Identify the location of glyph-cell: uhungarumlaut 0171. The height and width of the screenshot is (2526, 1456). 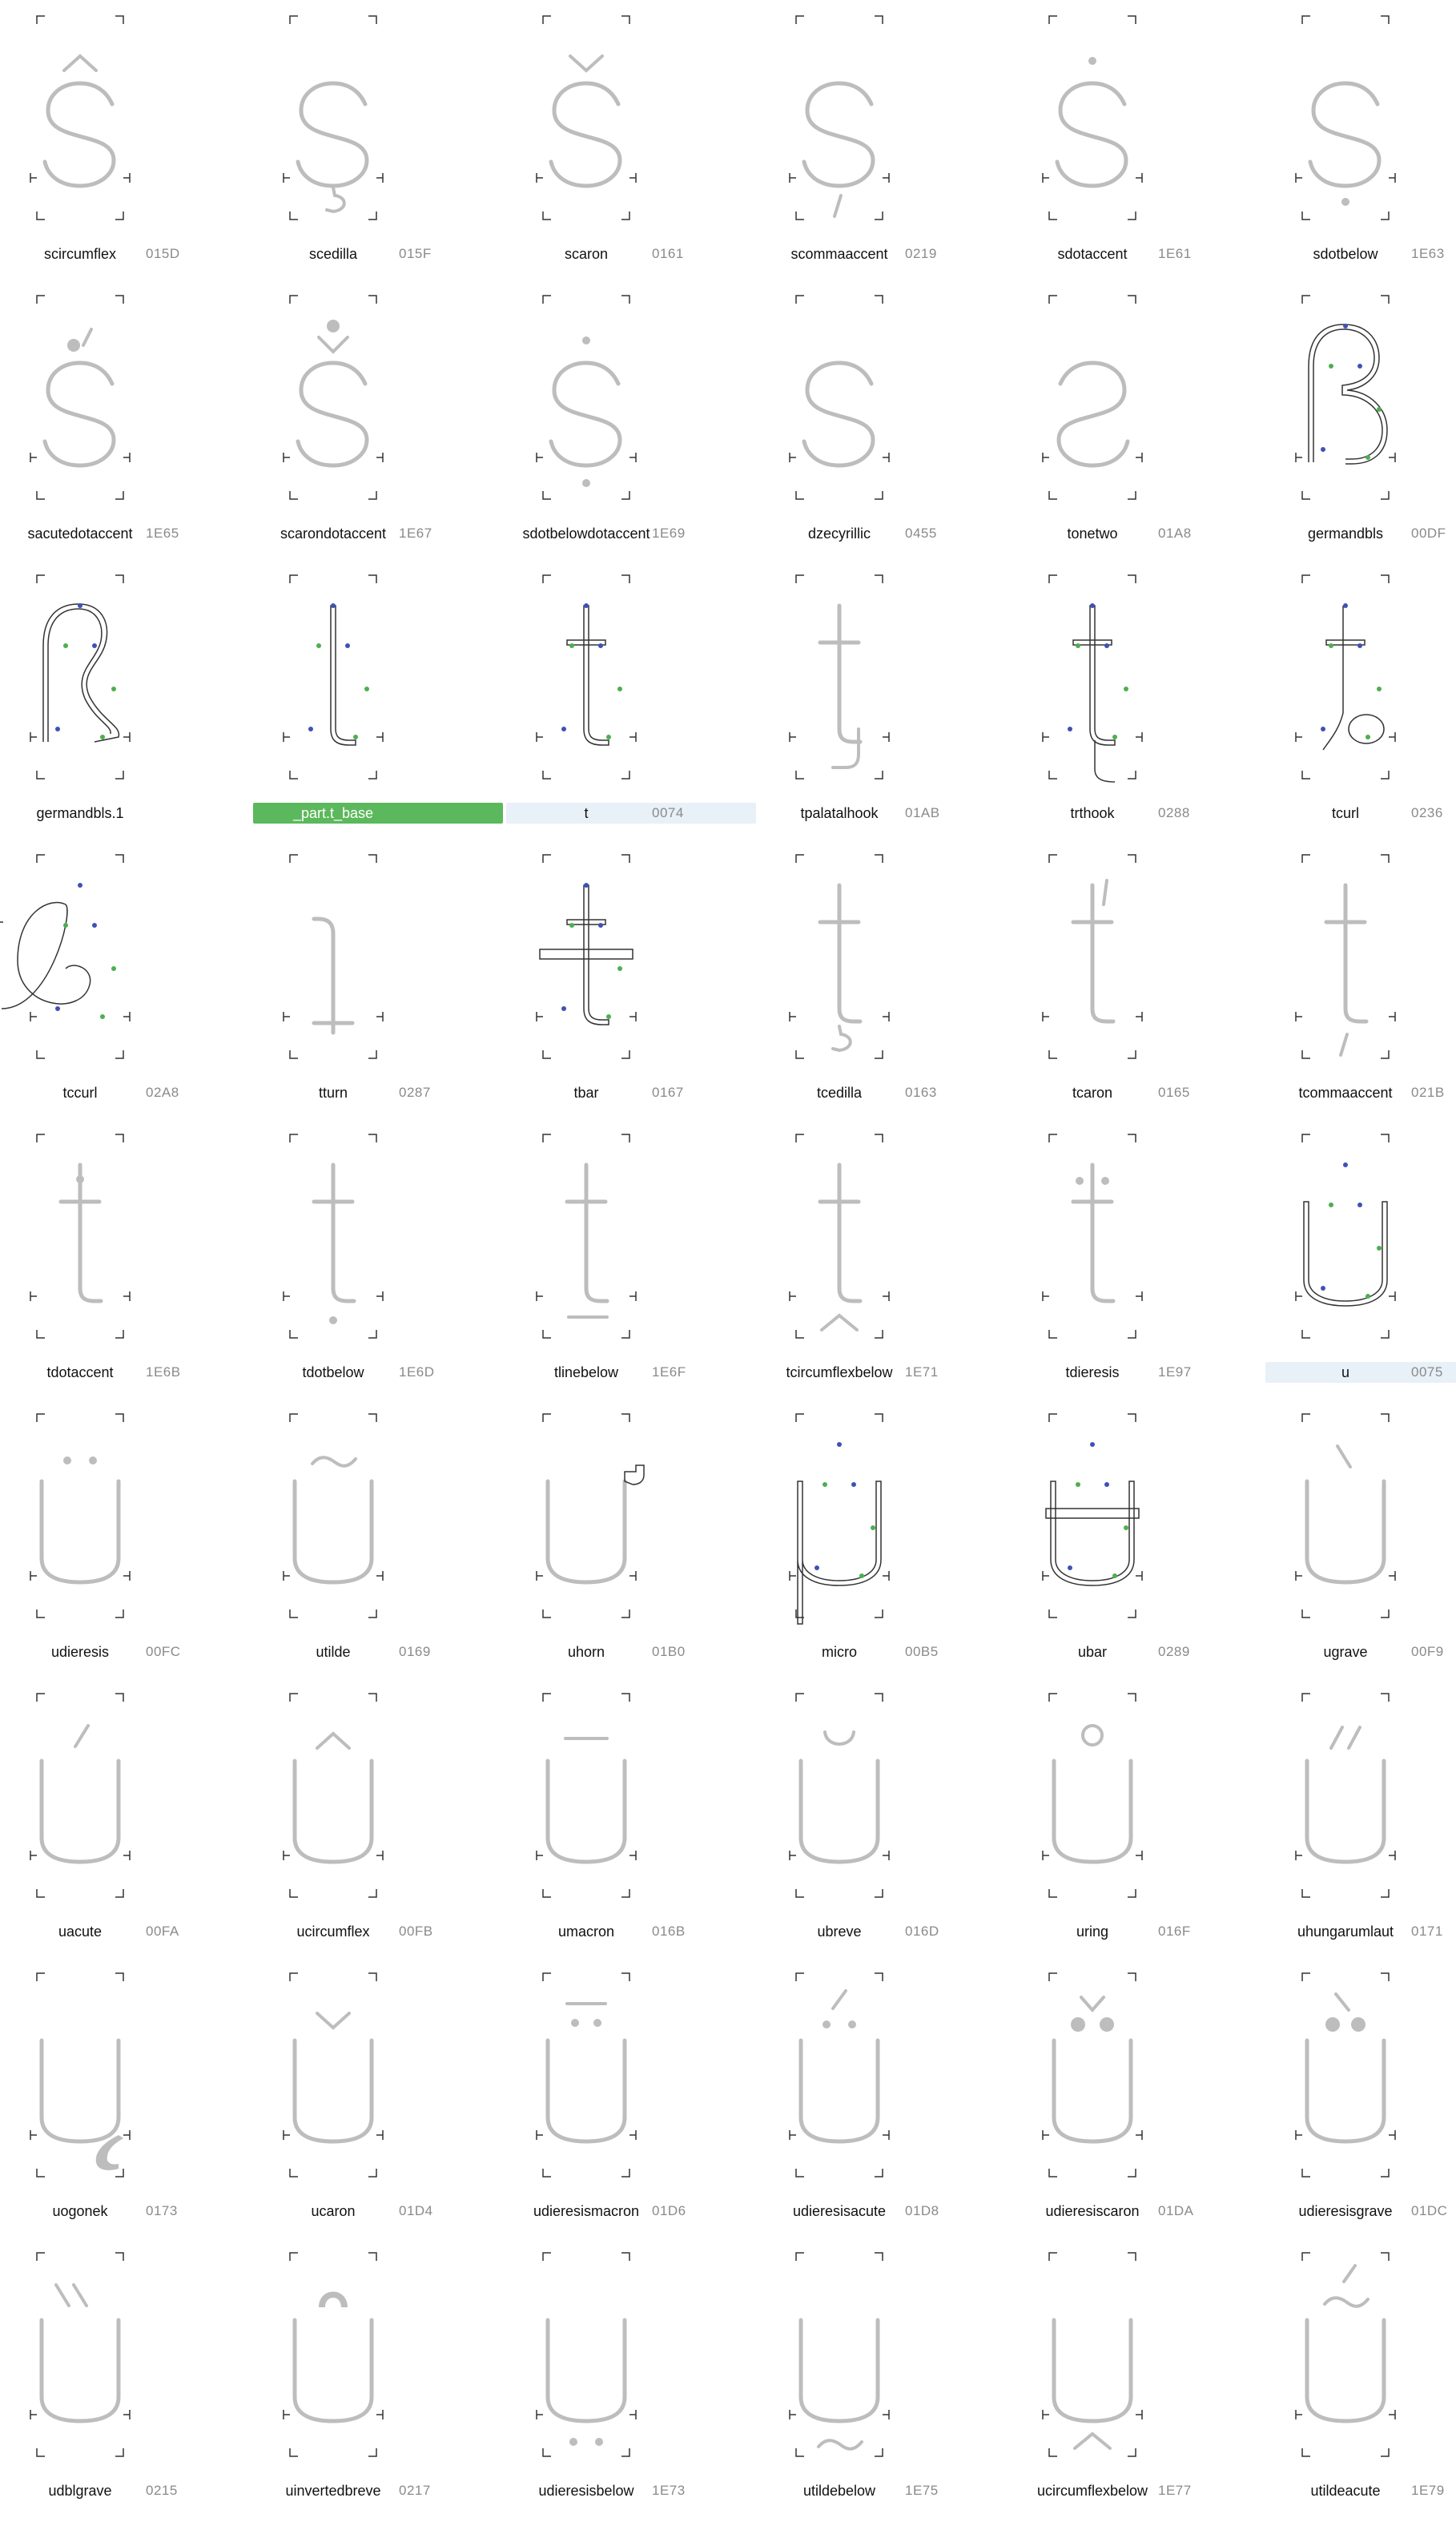
(1337, 1827).